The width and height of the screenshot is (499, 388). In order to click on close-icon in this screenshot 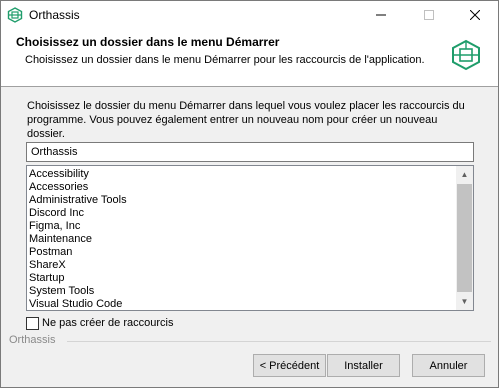, I will do `click(475, 15)`.